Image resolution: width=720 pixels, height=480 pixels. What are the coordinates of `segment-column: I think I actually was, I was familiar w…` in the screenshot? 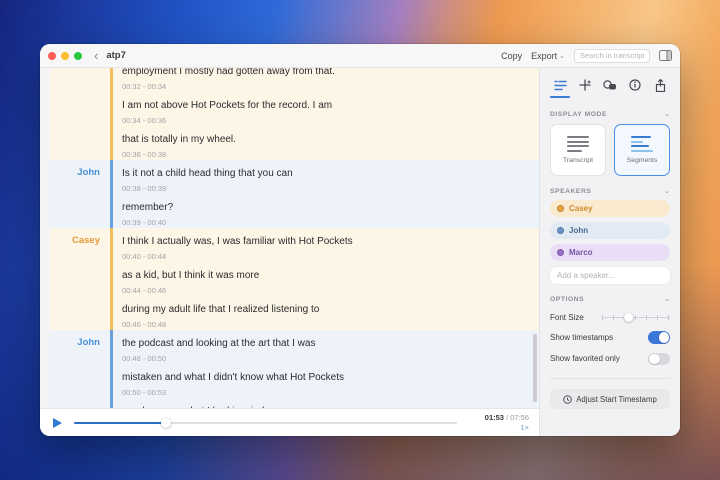 It's located at (326, 279).